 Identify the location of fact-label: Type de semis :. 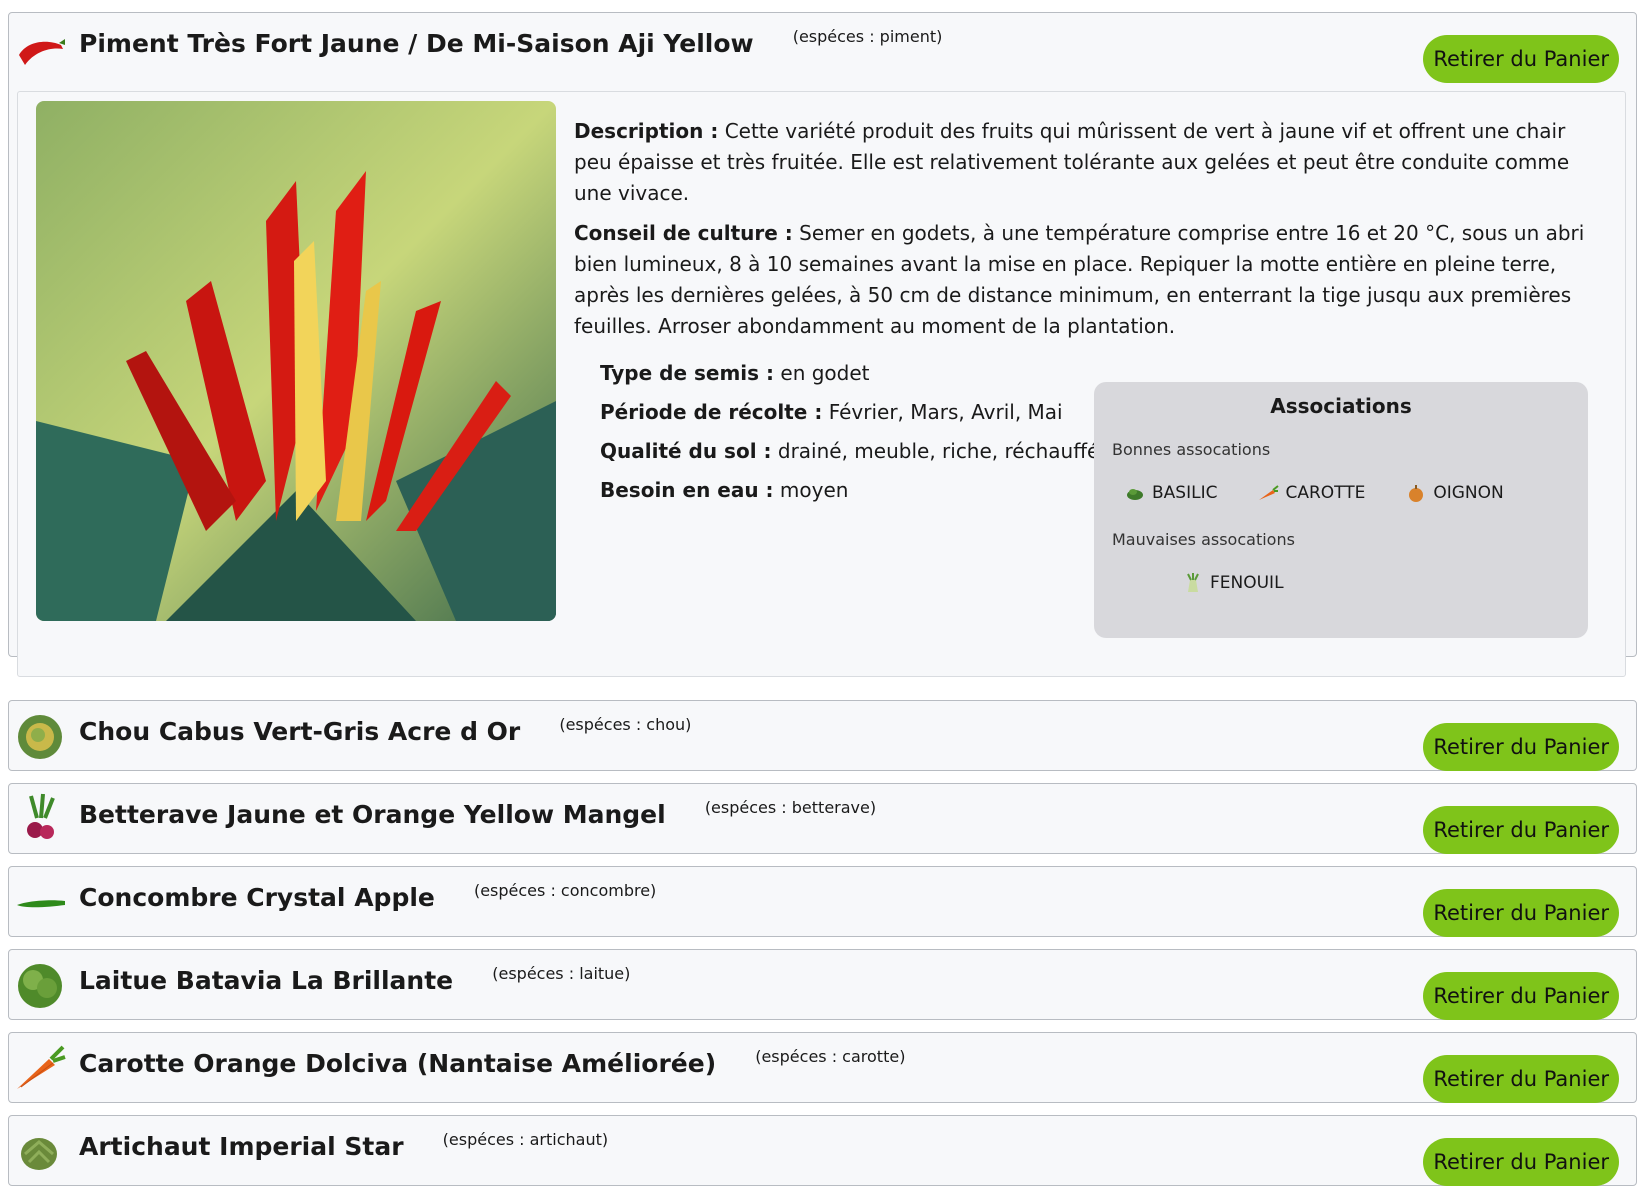
(687, 373).